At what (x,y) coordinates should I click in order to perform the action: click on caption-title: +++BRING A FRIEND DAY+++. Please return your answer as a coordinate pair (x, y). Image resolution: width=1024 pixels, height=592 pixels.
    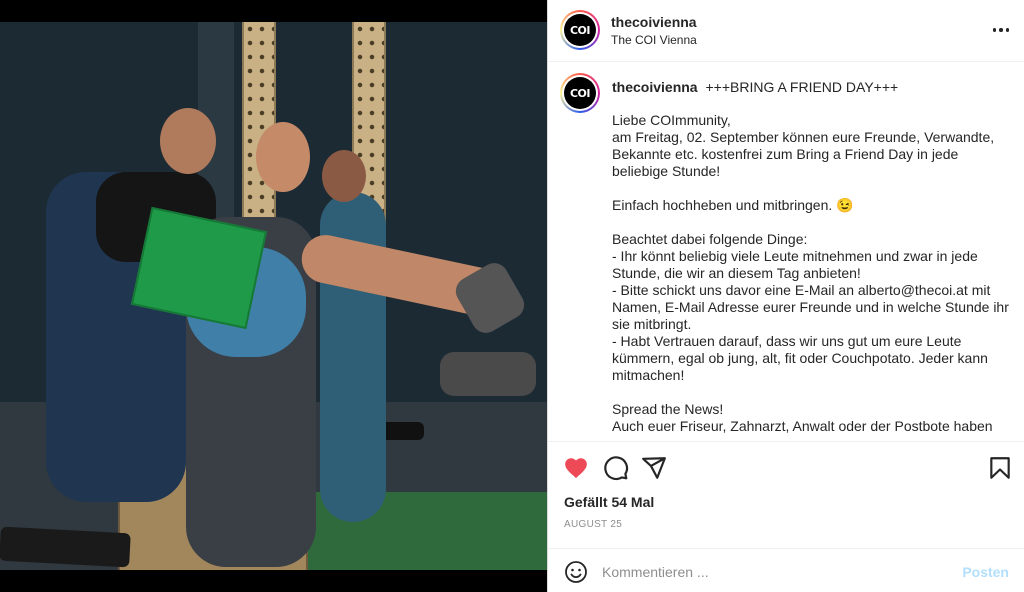
    Looking at the image, I should click on (802, 87).